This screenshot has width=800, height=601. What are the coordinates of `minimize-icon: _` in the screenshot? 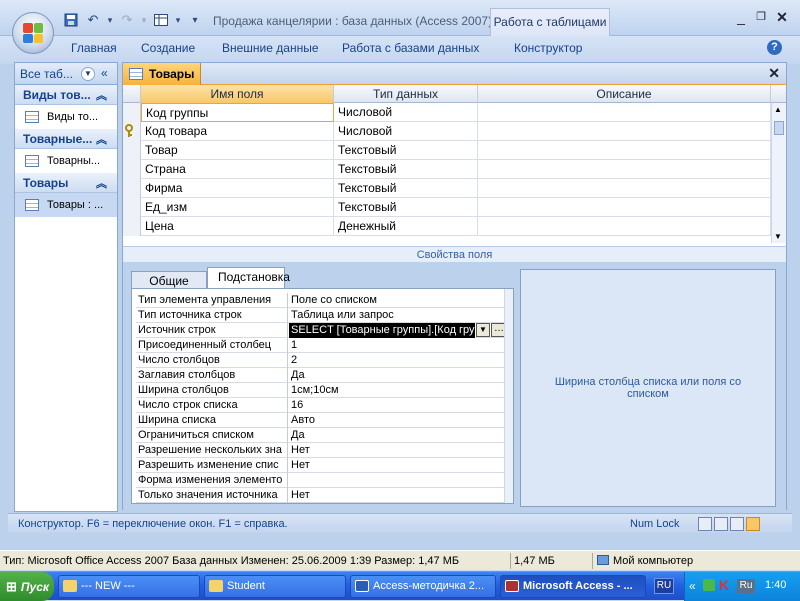 It's located at (741, 17).